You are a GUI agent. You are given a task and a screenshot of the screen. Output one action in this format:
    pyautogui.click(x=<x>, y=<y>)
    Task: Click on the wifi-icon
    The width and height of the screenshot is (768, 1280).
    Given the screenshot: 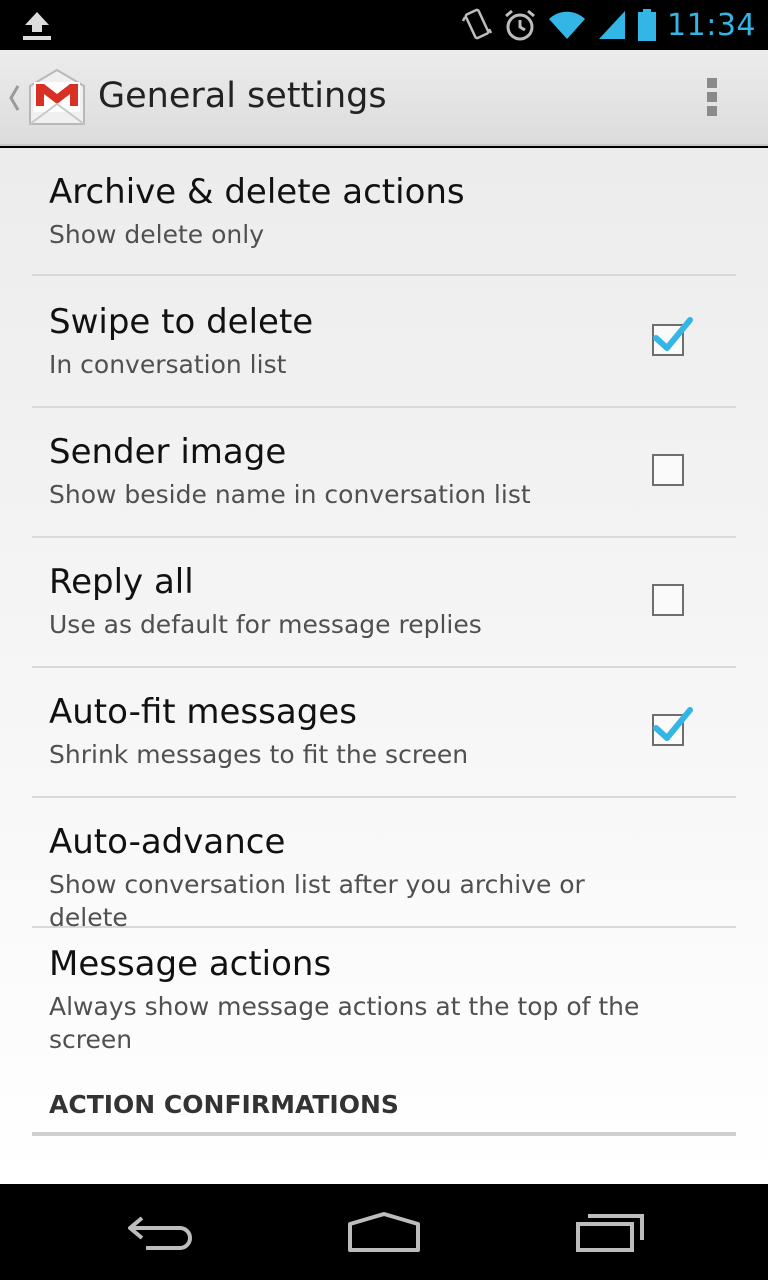 What is the action you would take?
    pyautogui.click(x=567, y=25)
    